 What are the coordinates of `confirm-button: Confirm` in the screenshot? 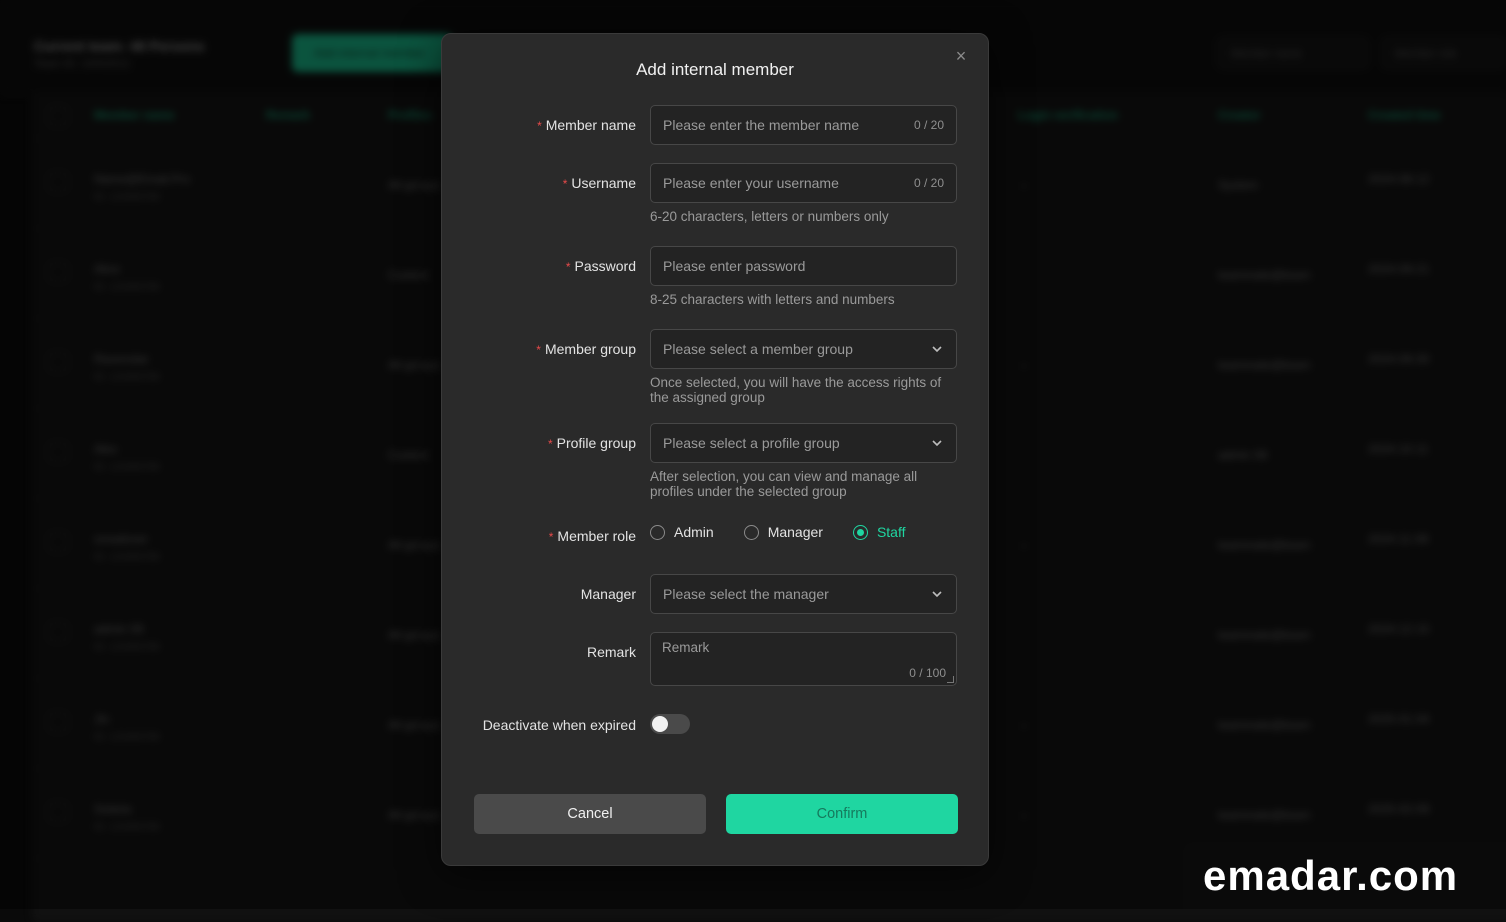 It's located at (842, 814).